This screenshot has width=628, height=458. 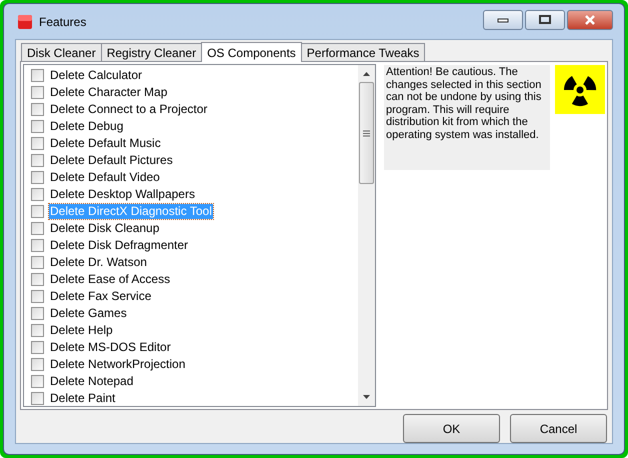 I want to click on component-item: Delete Calculator, so click(x=96, y=75).